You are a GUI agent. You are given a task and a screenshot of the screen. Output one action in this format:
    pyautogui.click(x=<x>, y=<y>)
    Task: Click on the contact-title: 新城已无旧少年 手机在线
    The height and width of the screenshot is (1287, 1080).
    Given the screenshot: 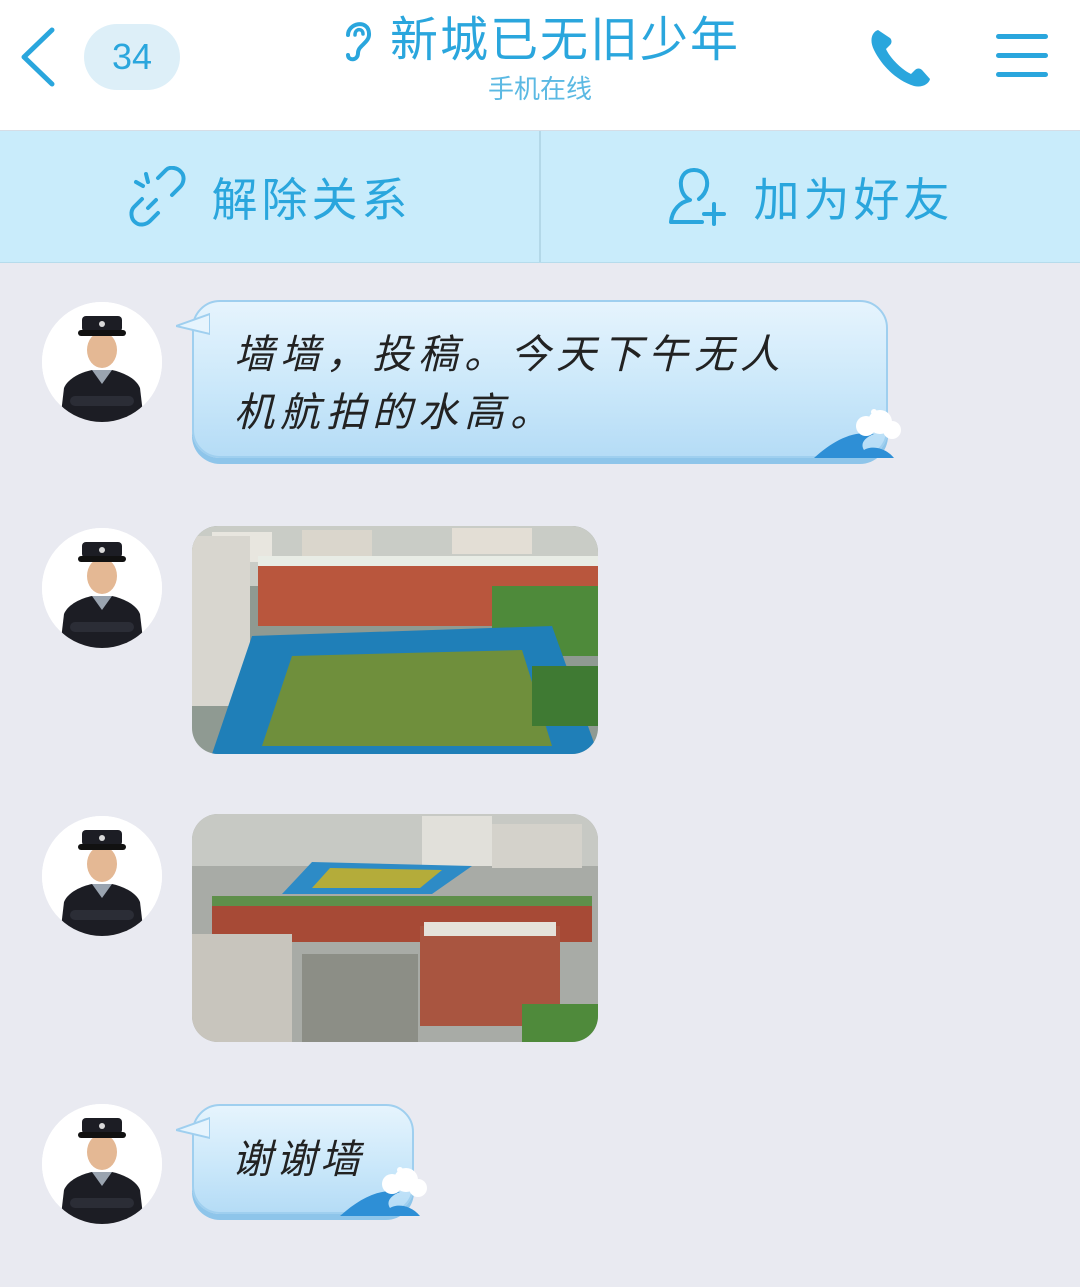 What is the action you would take?
    pyautogui.click(x=540, y=57)
    